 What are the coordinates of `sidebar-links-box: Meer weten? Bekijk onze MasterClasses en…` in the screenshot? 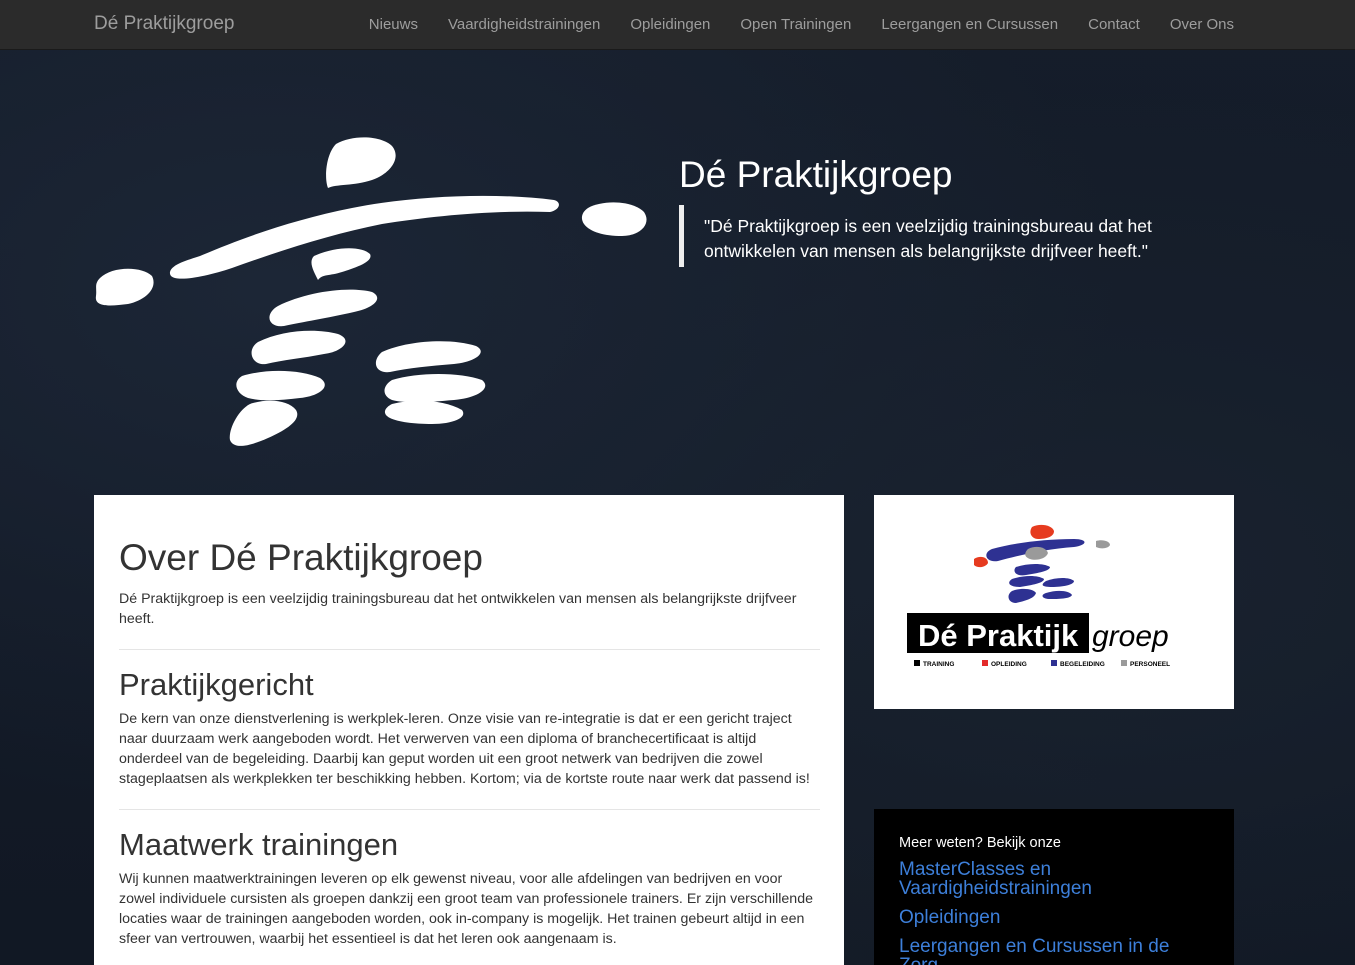 It's located at (1054, 887).